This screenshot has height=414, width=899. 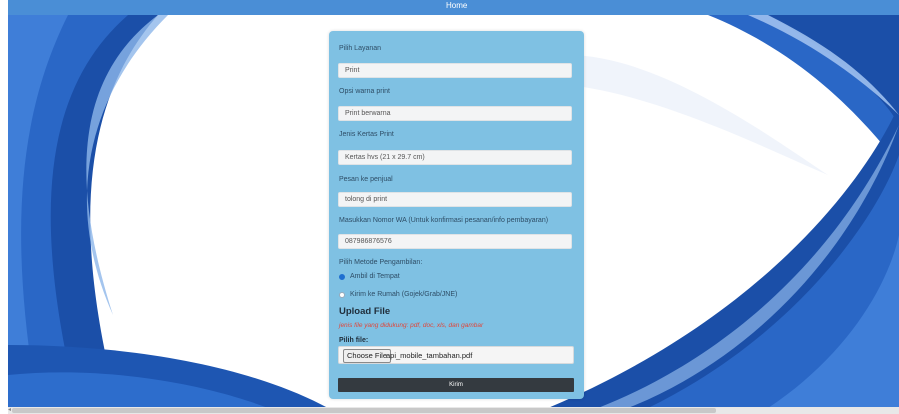 What do you see at coordinates (455, 199) in the screenshot?
I see `message-input: tolong di print` at bounding box center [455, 199].